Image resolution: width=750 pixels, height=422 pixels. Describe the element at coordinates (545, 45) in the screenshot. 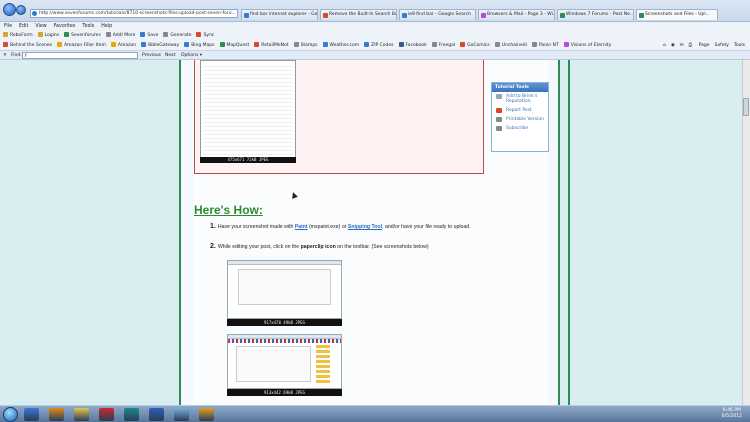

I see `favorite-item: Panin NT` at that location.